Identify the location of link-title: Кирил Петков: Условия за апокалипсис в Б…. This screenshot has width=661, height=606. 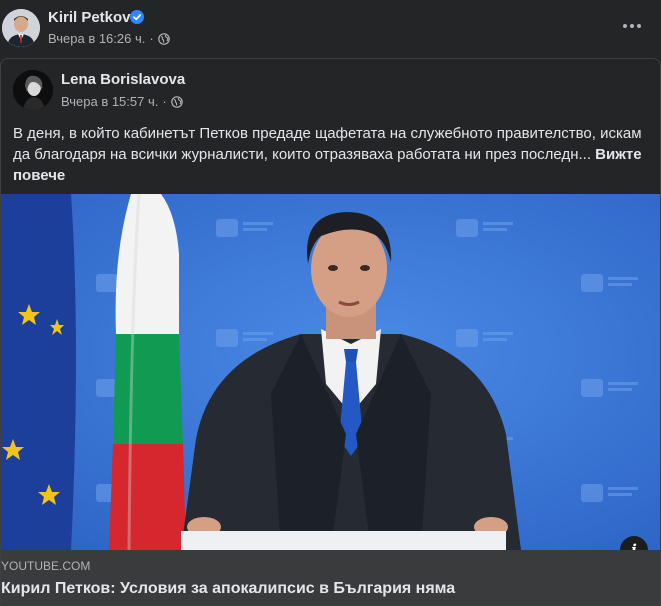
(228, 589).